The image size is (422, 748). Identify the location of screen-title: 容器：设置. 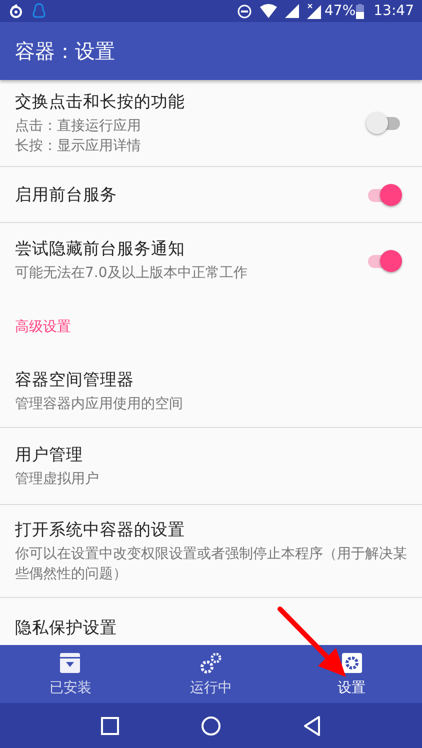
(65, 51).